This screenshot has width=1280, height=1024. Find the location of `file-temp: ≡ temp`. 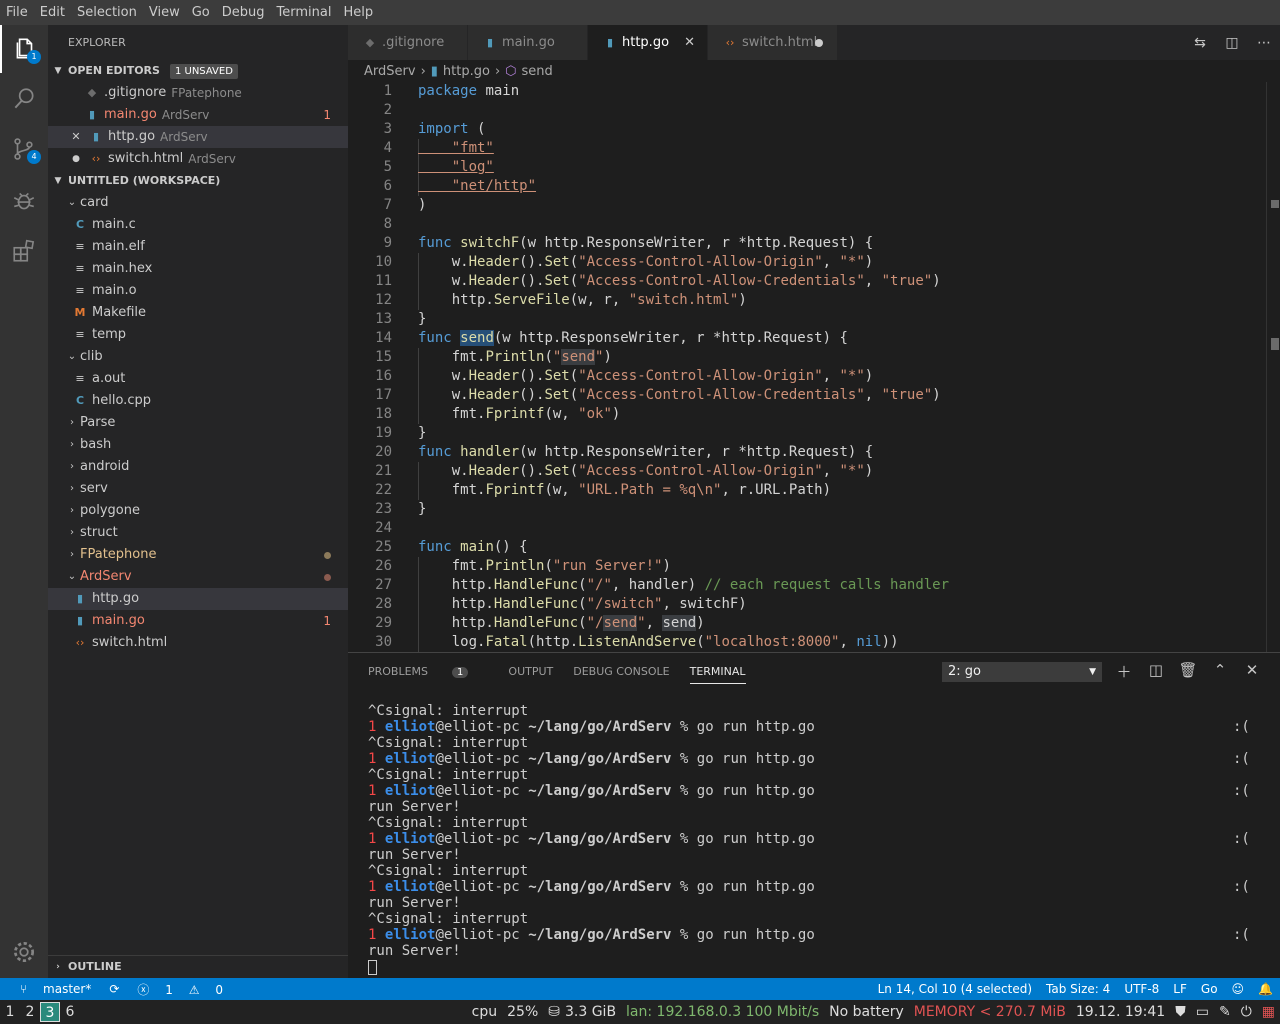

file-temp: ≡ temp is located at coordinates (198, 335).